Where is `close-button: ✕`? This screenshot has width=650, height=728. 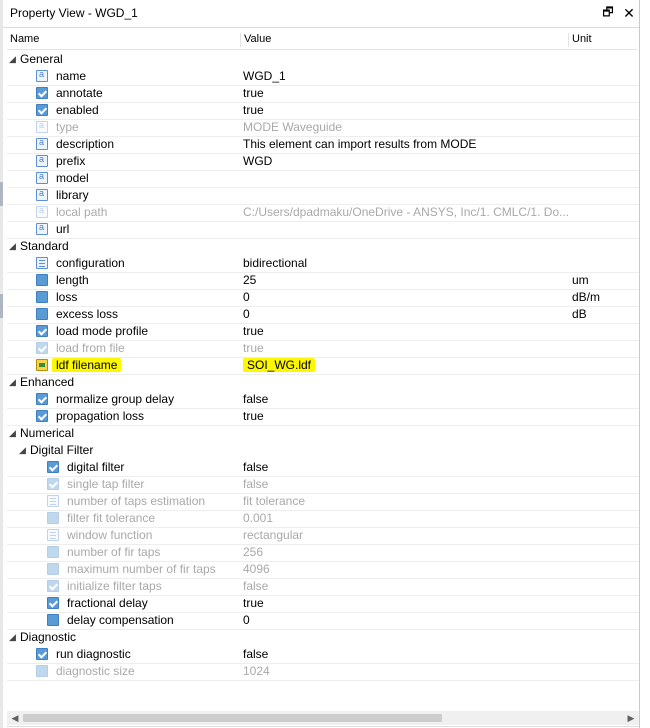 close-button: ✕ is located at coordinates (629, 13).